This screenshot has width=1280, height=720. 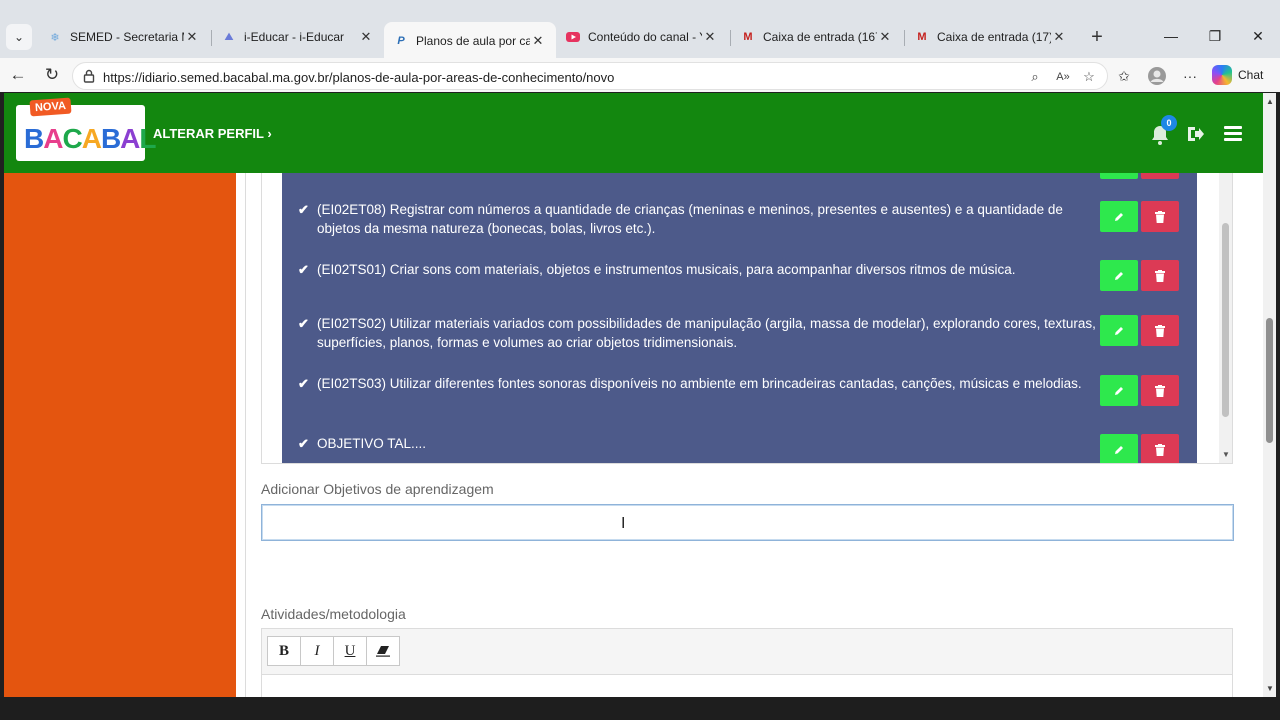 I want to click on clear-format-button, so click(x=383, y=651).